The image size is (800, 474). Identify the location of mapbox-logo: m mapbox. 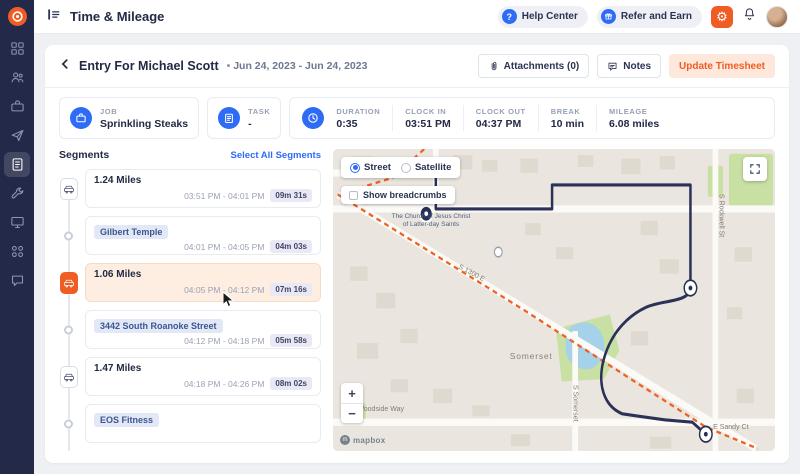
(362, 440).